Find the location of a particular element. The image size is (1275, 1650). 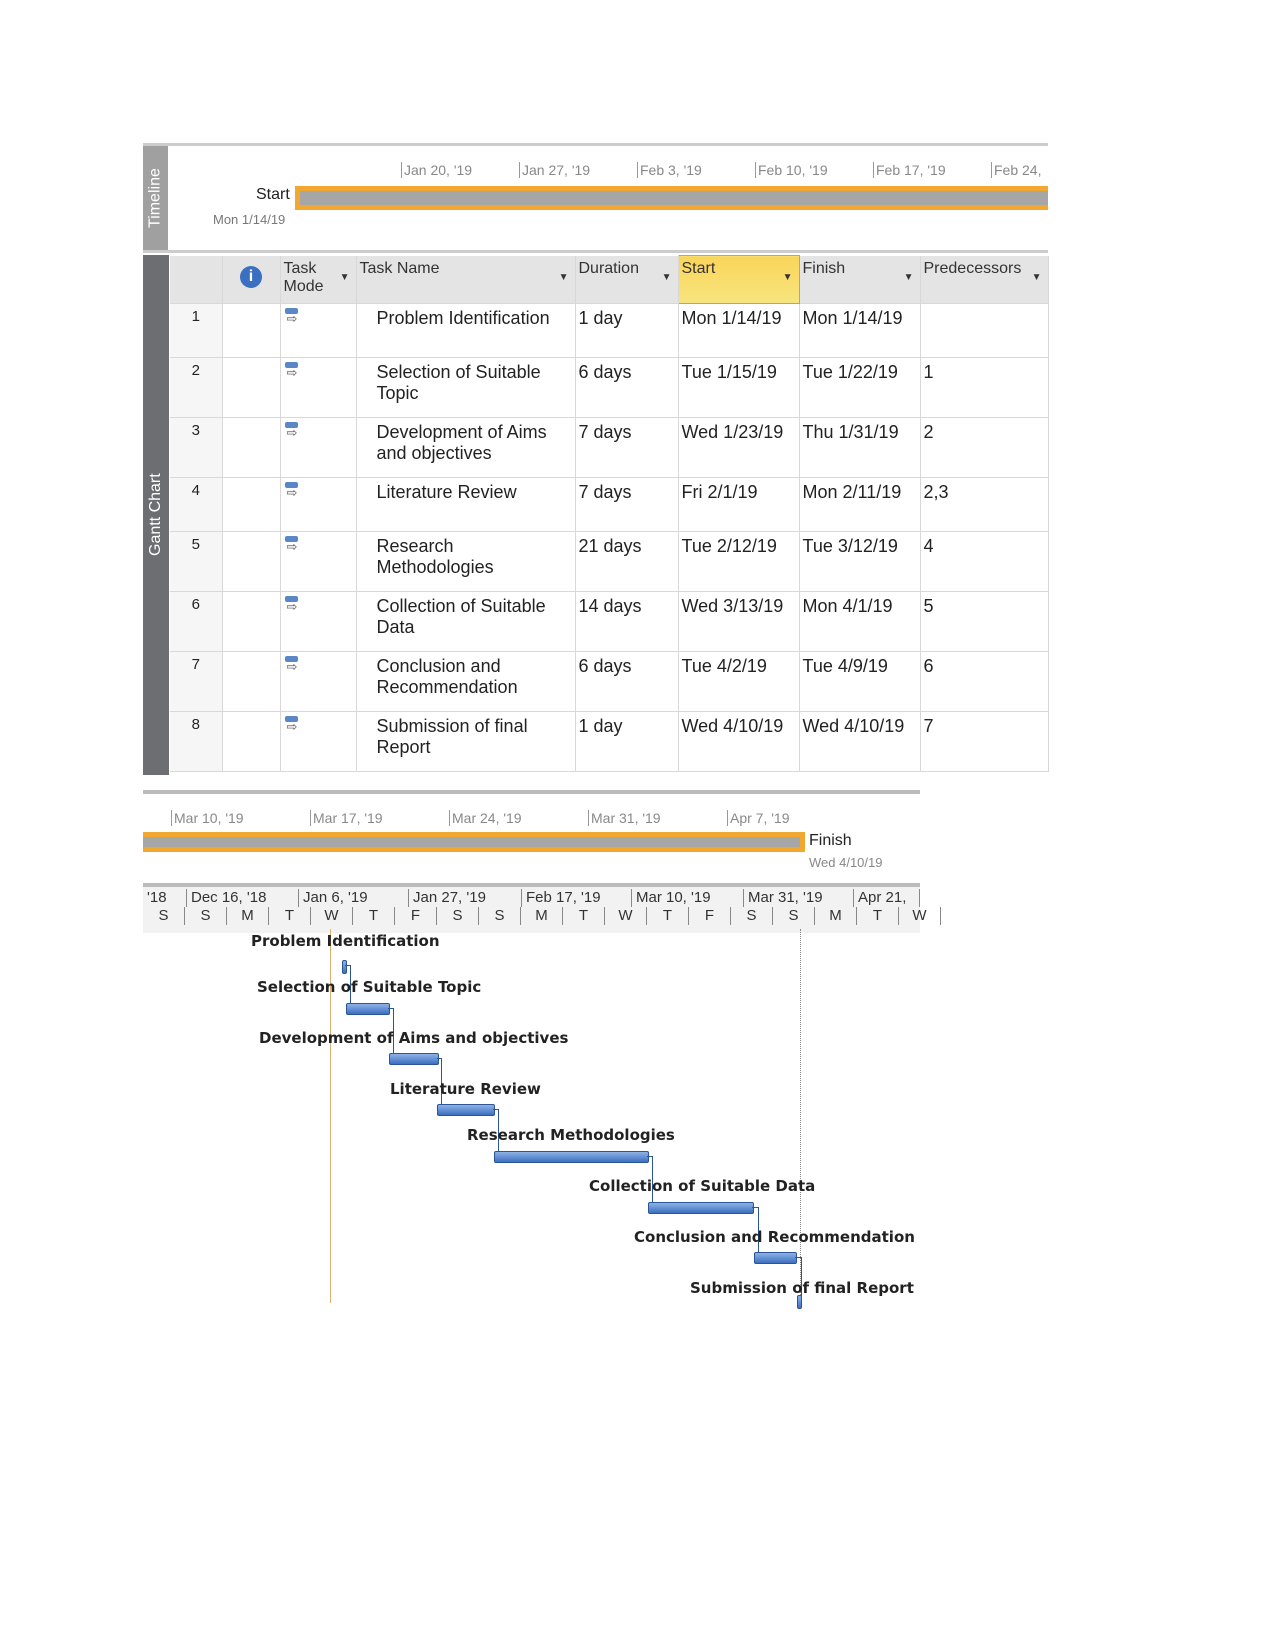

timeline-tick-label: Feb 10, '19 is located at coordinates (791, 170).